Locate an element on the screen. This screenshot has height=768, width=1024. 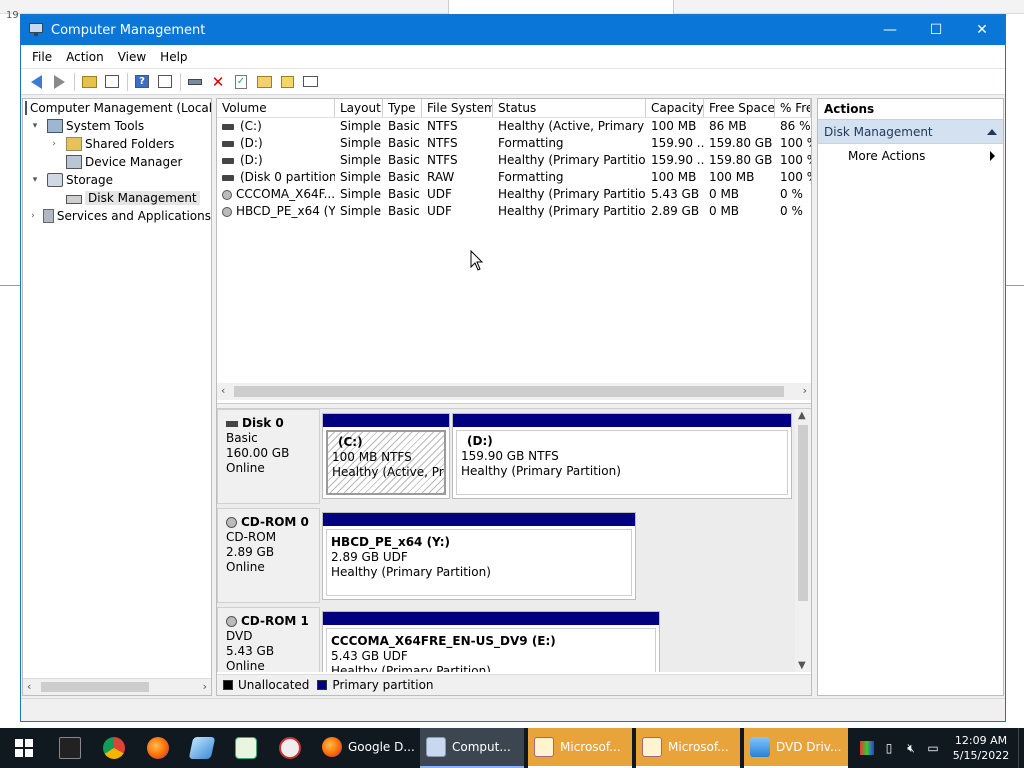
show-hide-action-pane-icon is located at coordinates (165, 82).